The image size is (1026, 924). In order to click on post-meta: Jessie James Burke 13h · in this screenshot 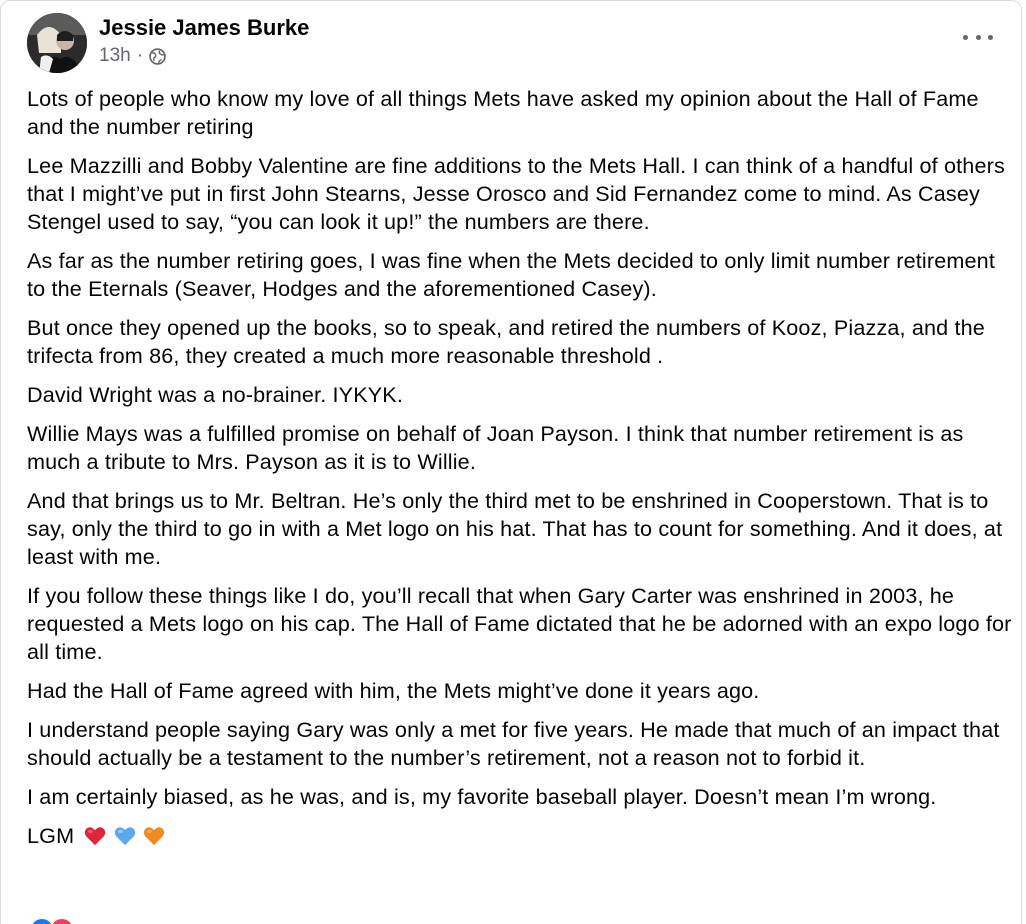, I will do `click(204, 41)`.